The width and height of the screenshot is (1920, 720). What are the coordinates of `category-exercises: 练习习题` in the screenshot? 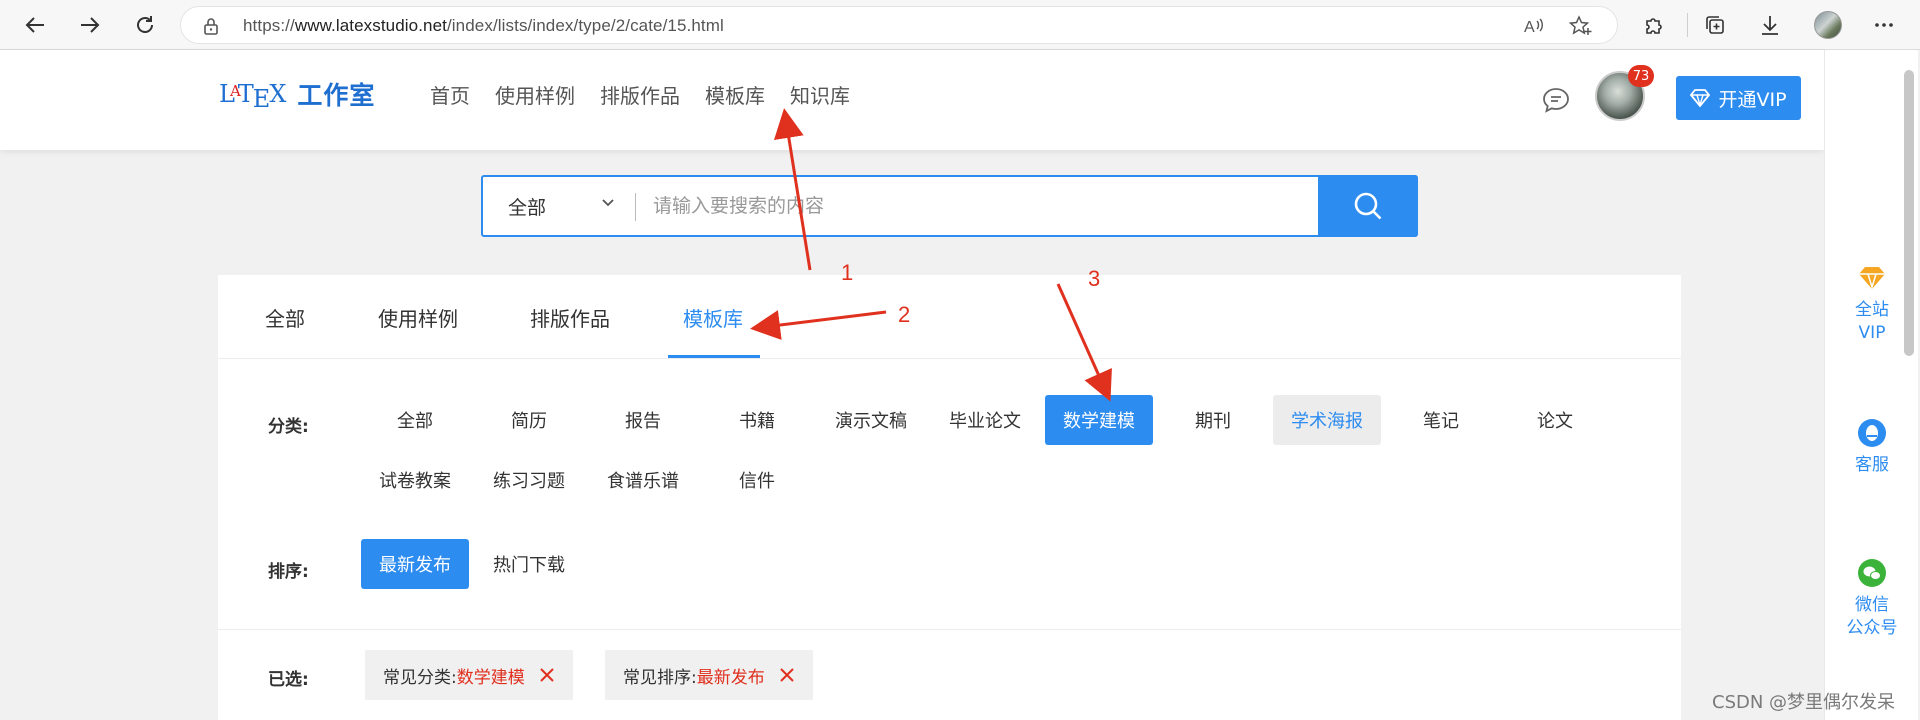 It's located at (529, 480).